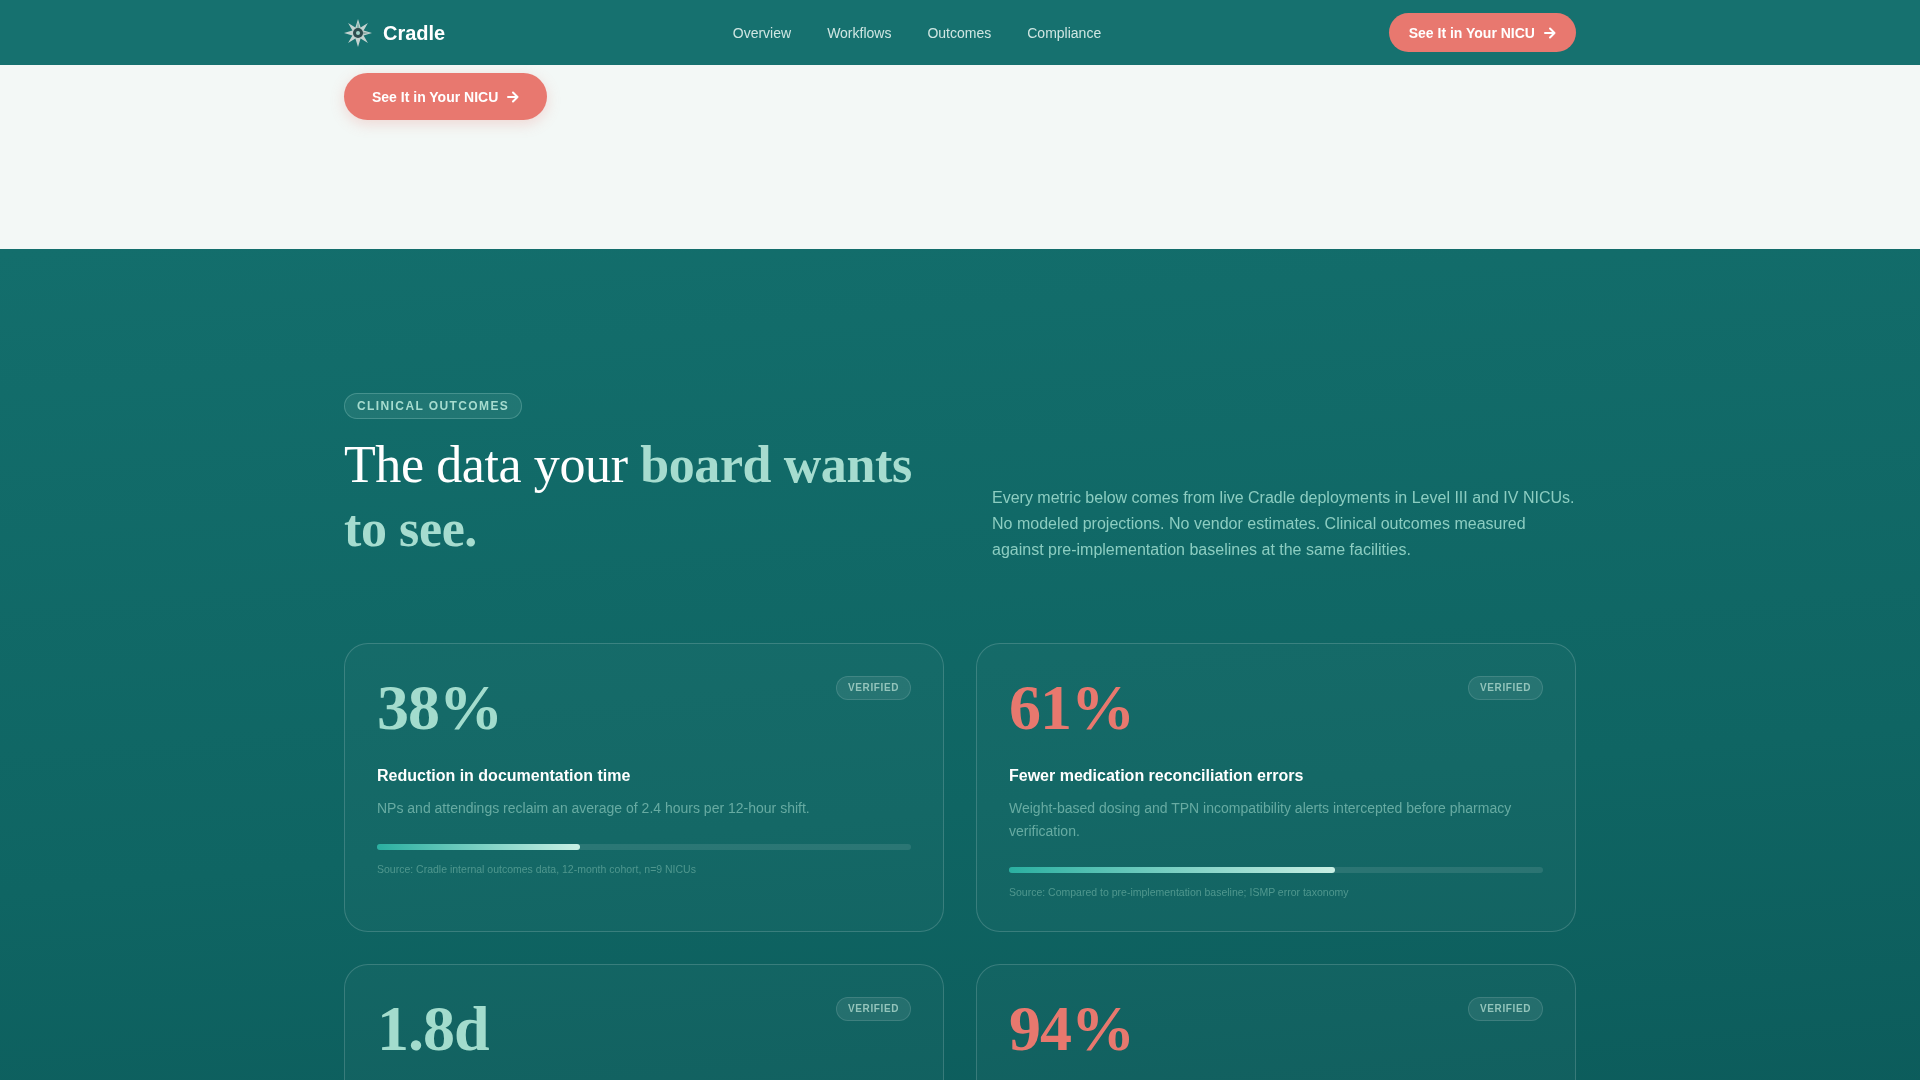  I want to click on metric-title: Reduction in documentation time, so click(504, 776).